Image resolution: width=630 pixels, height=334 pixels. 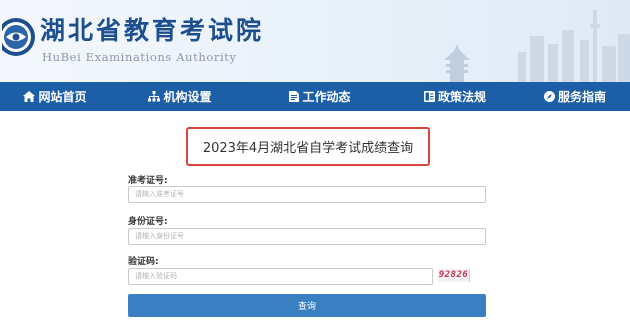 What do you see at coordinates (29, 96) in the screenshot?
I see `home-icon` at bounding box center [29, 96].